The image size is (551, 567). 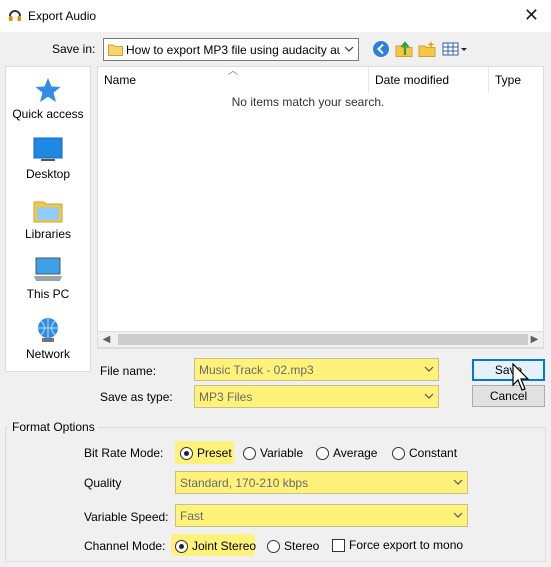 What do you see at coordinates (106, 339) in the screenshot?
I see `scroll-left-icon: ◀` at bounding box center [106, 339].